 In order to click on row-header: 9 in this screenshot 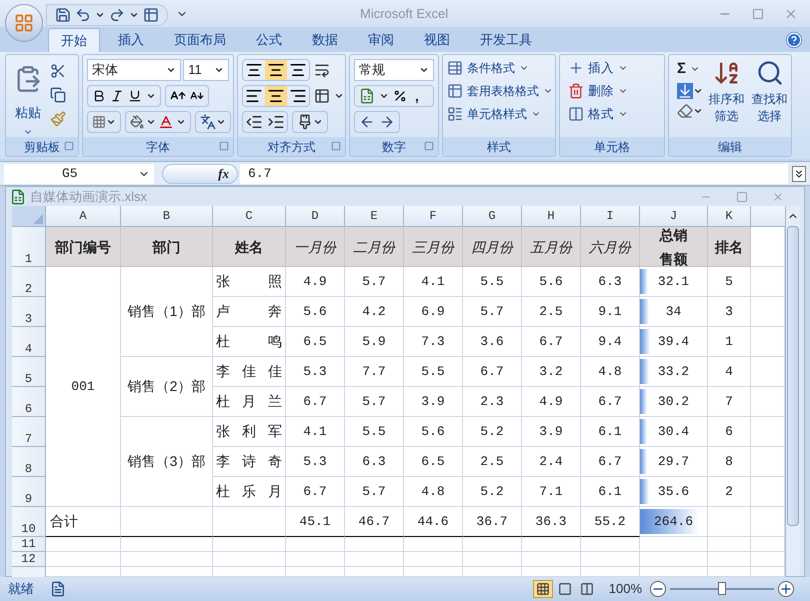, I will do `click(29, 492)`.